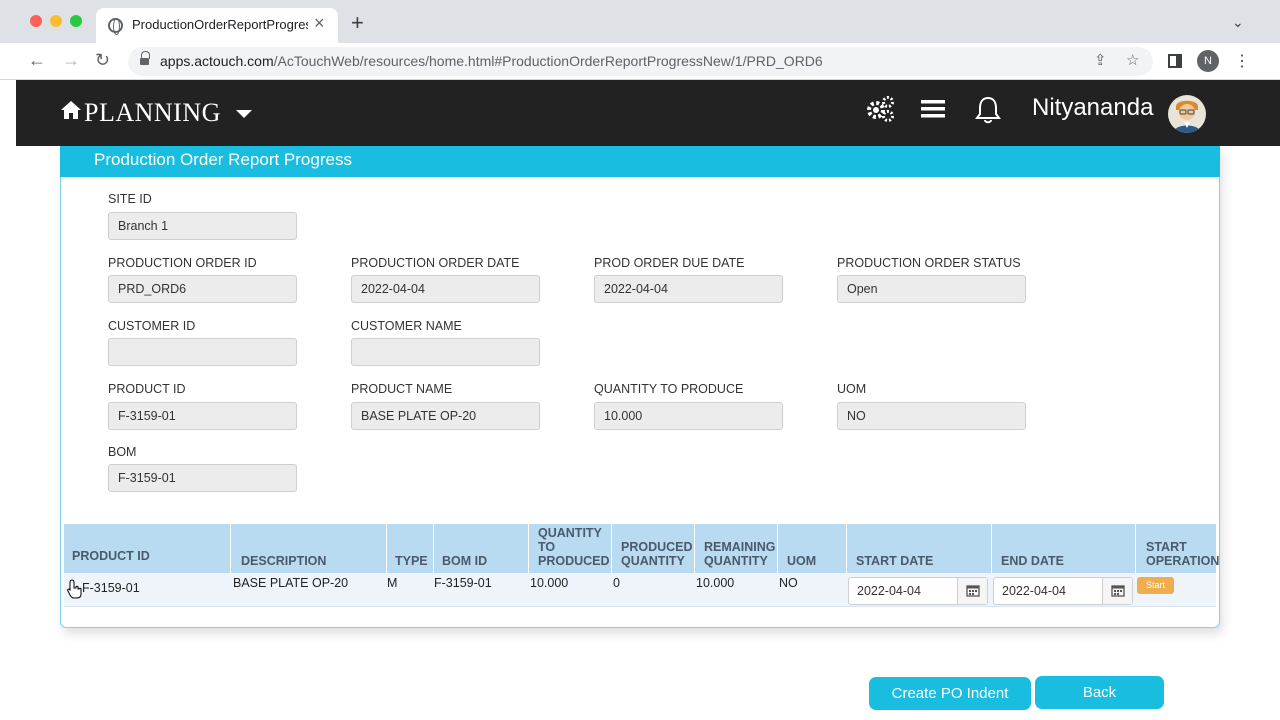 The width and height of the screenshot is (1280, 720). What do you see at coordinates (122, 452) in the screenshot?
I see `bom-label: BOM` at bounding box center [122, 452].